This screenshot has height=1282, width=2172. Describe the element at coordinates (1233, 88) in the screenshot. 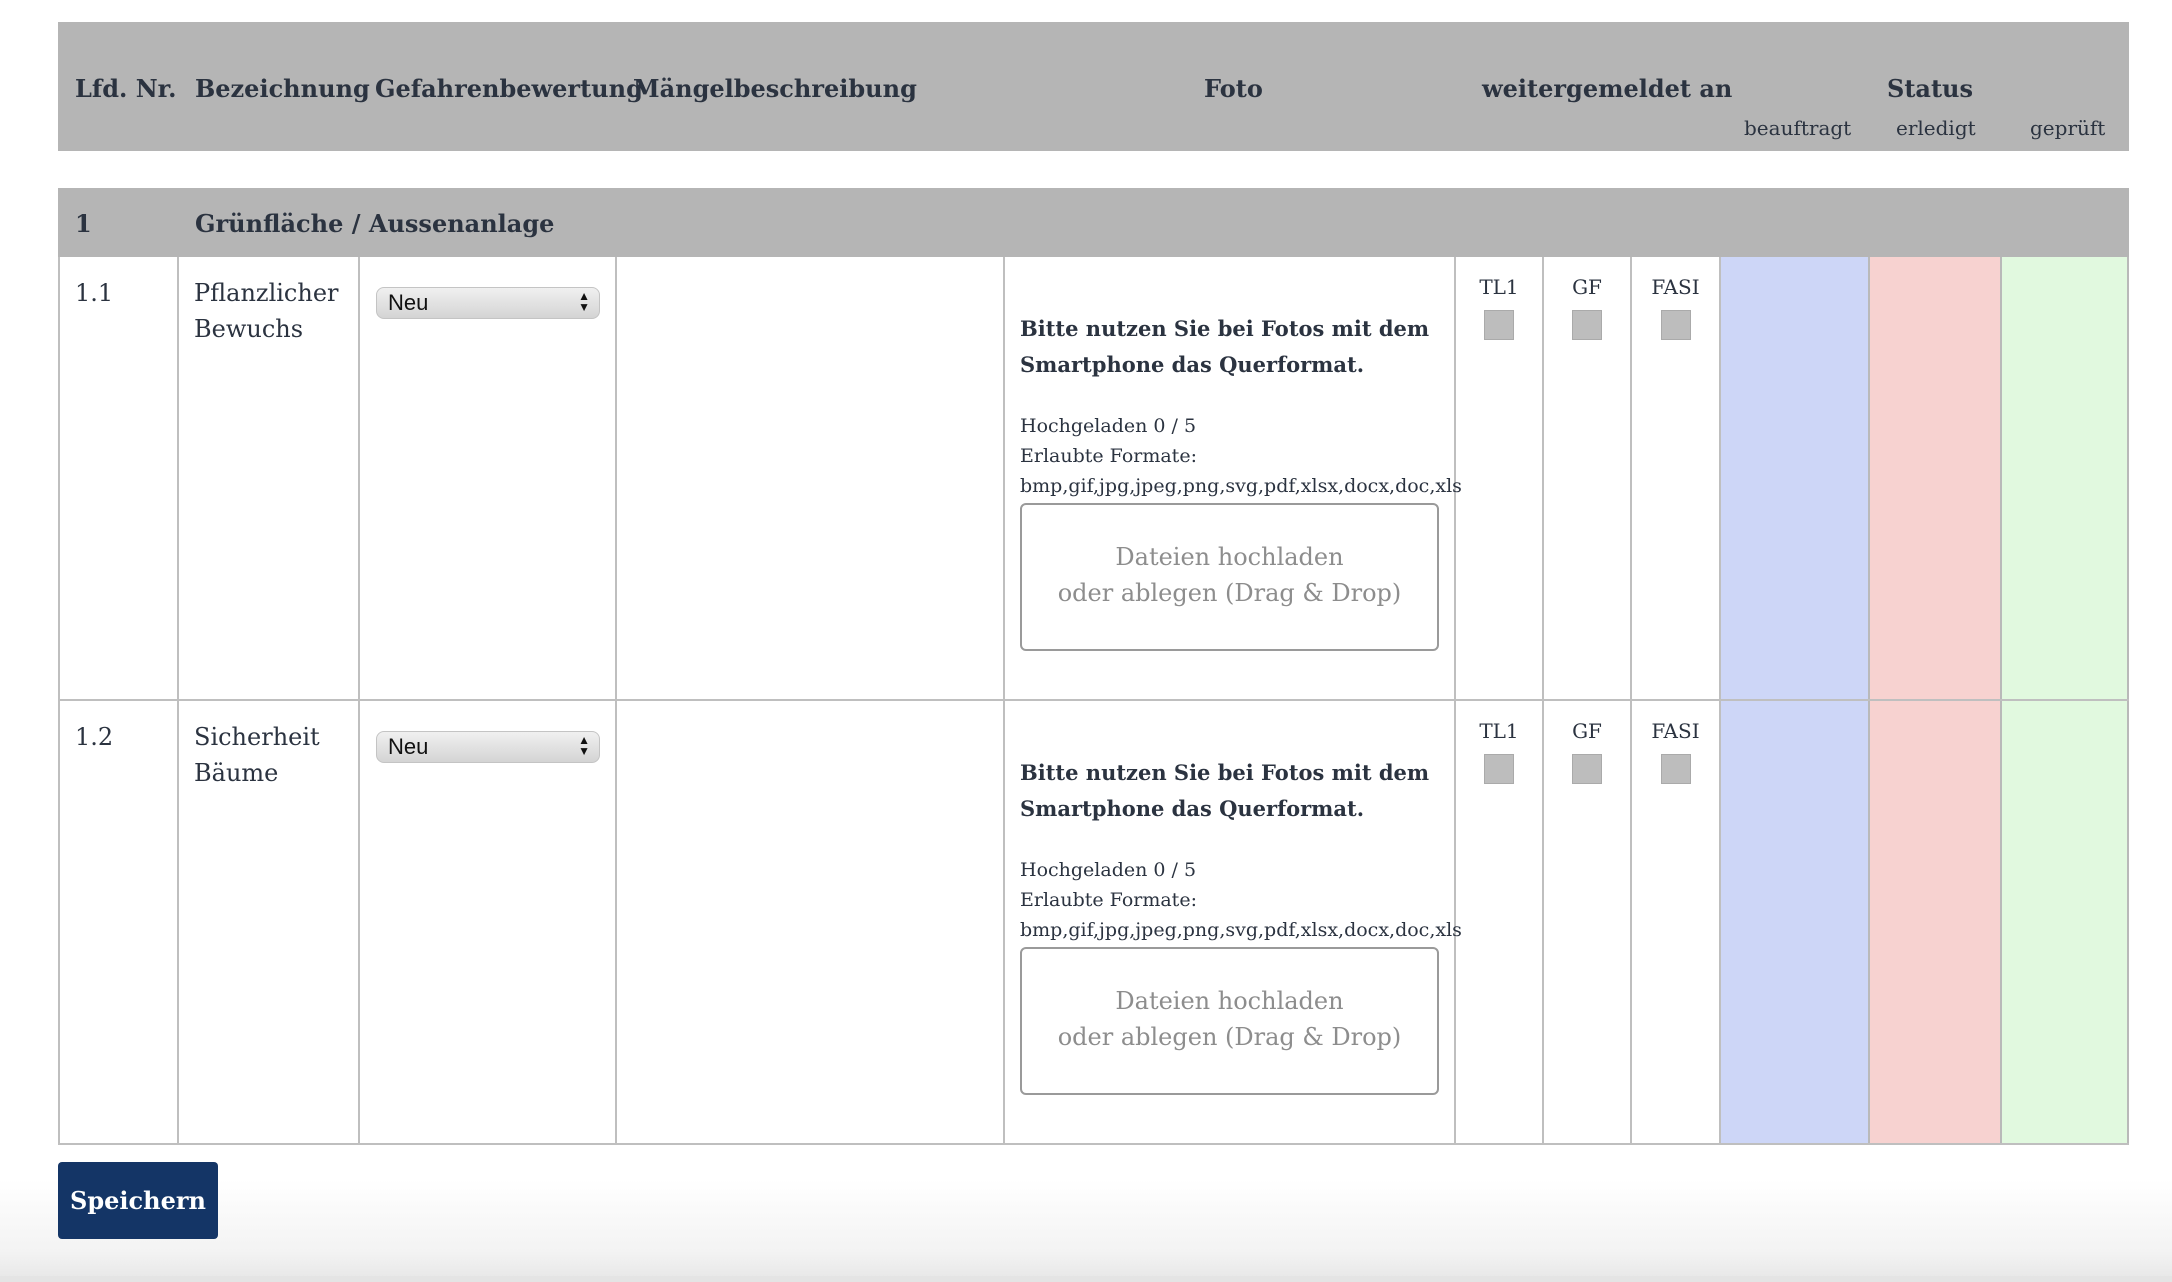

I see `header-foto: Foto` at that location.